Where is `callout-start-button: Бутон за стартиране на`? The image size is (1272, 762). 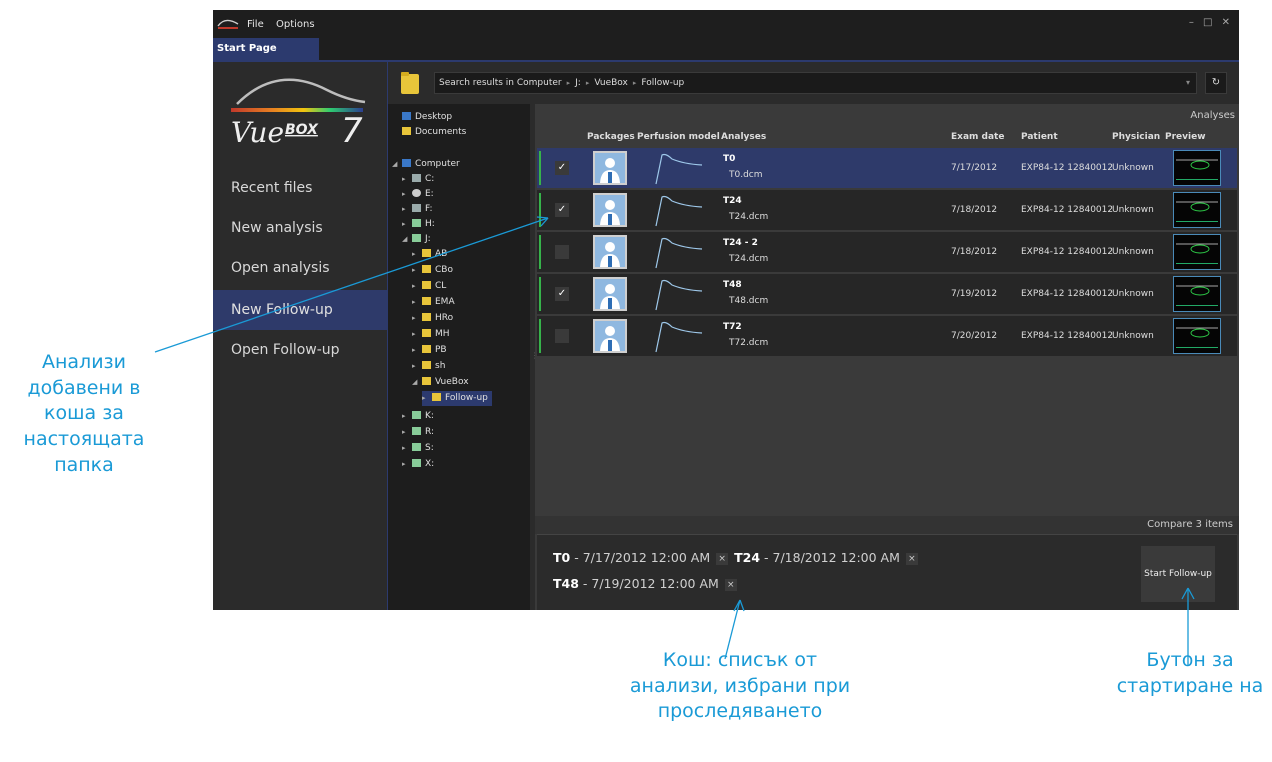 callout-start-button: Бутон за стартиране на is located at coordinates (1190, 673).